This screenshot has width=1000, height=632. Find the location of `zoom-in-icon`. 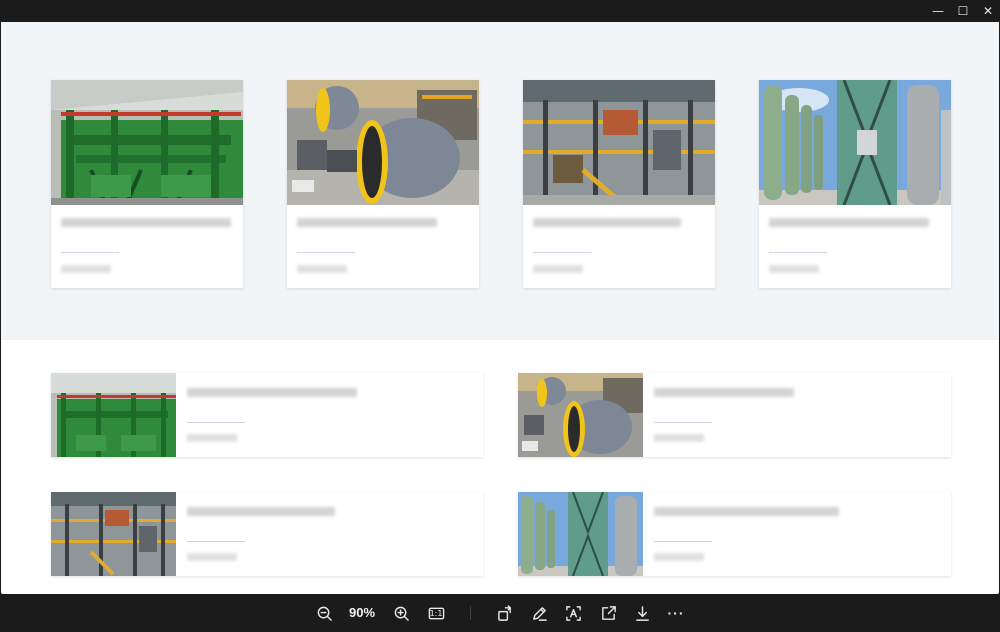

zoom-in-icon is located at coordinates (401, 613).